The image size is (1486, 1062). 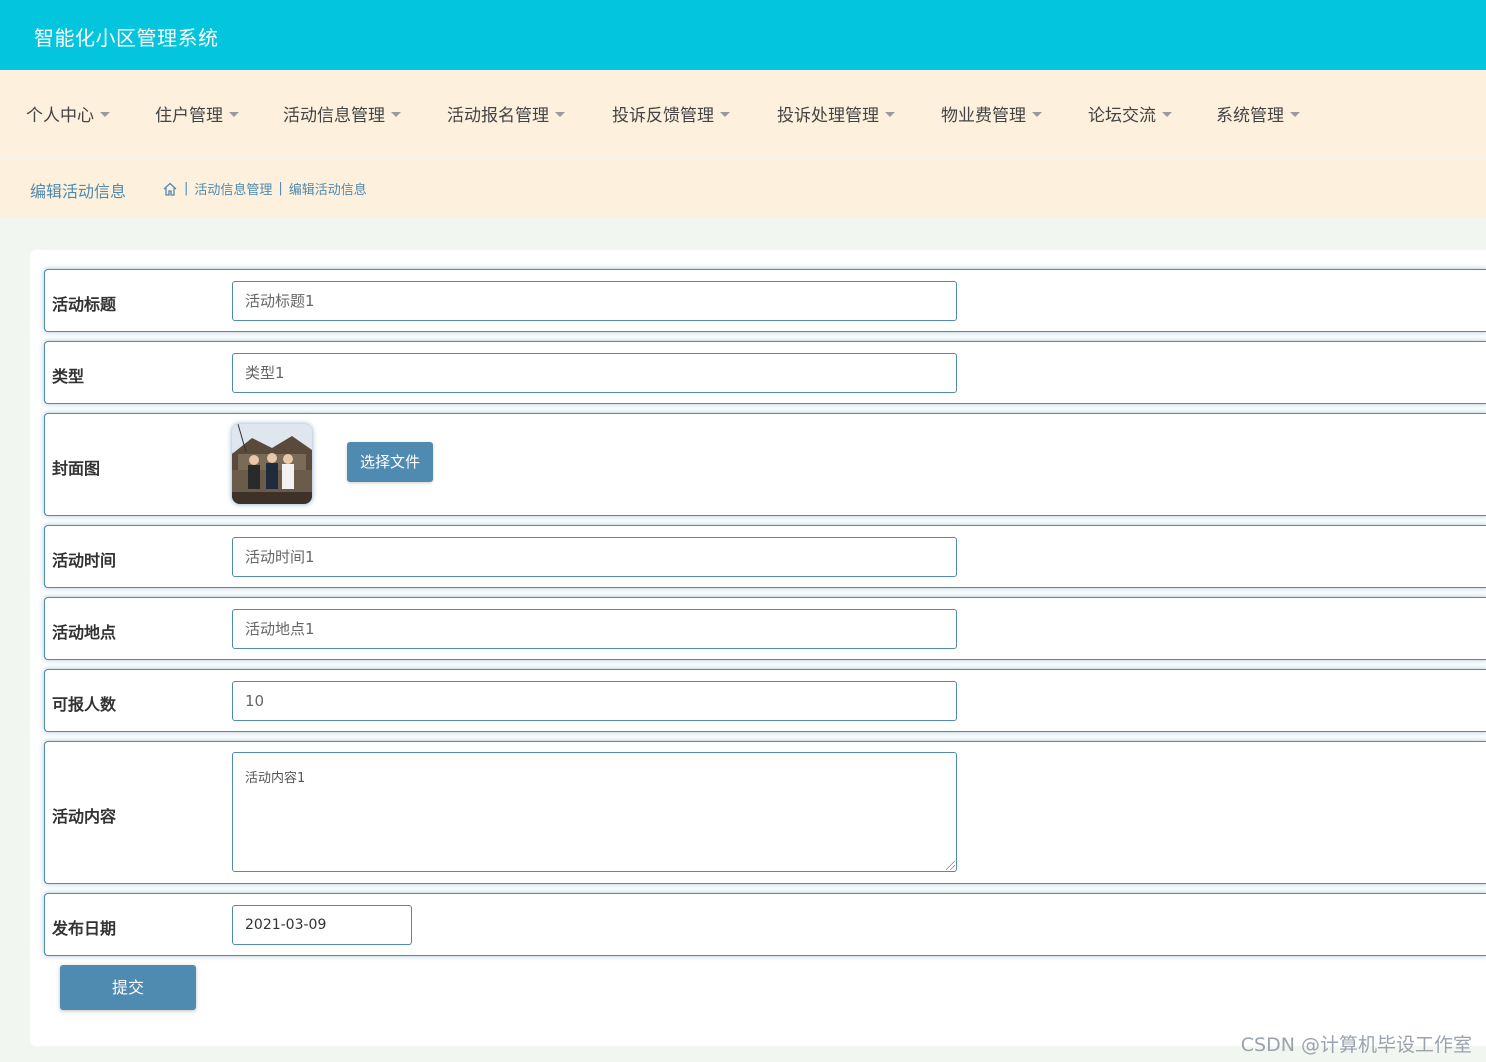 I want to click on capacity-input: 10, so click(x=594, y=701).